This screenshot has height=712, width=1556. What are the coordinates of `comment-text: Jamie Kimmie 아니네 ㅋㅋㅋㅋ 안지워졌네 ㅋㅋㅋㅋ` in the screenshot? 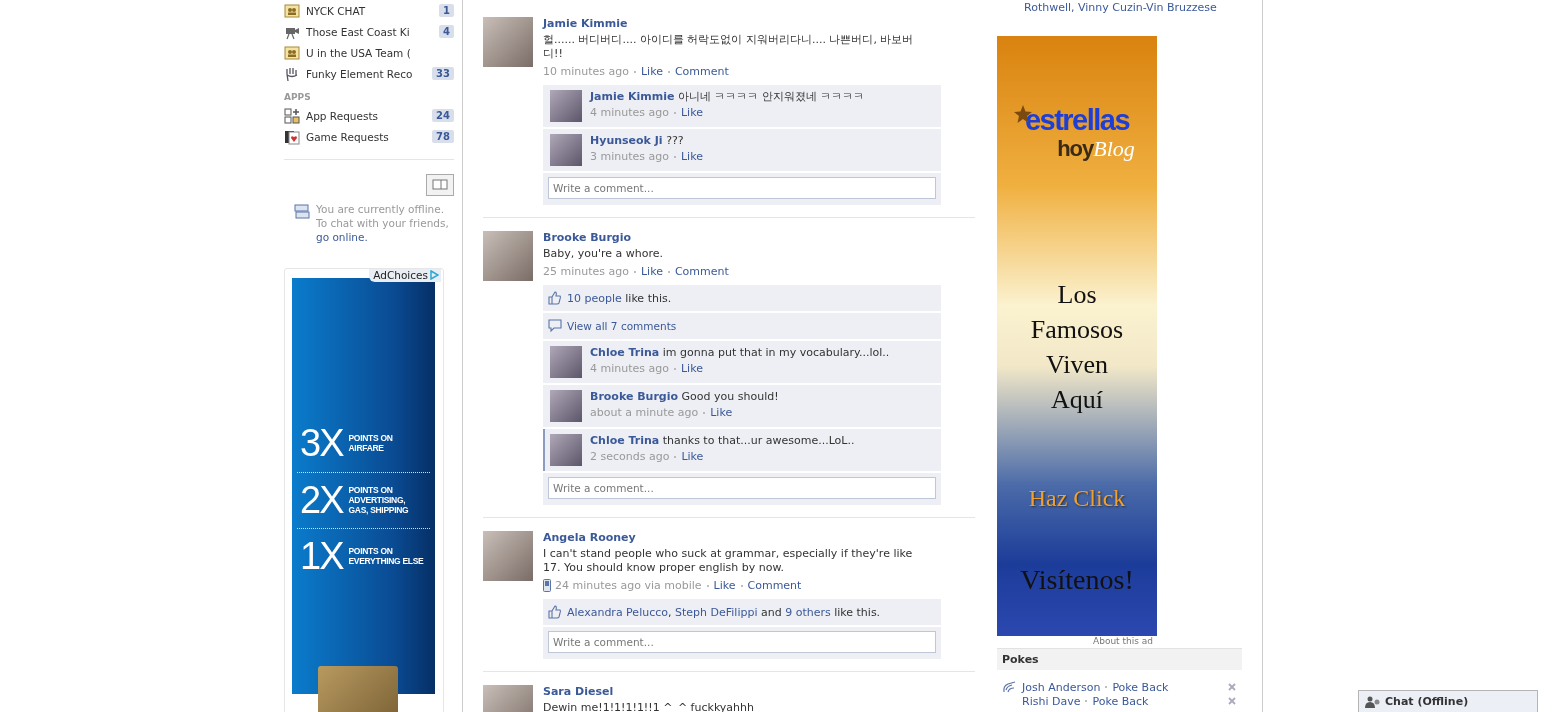 It's located at (728, 97).